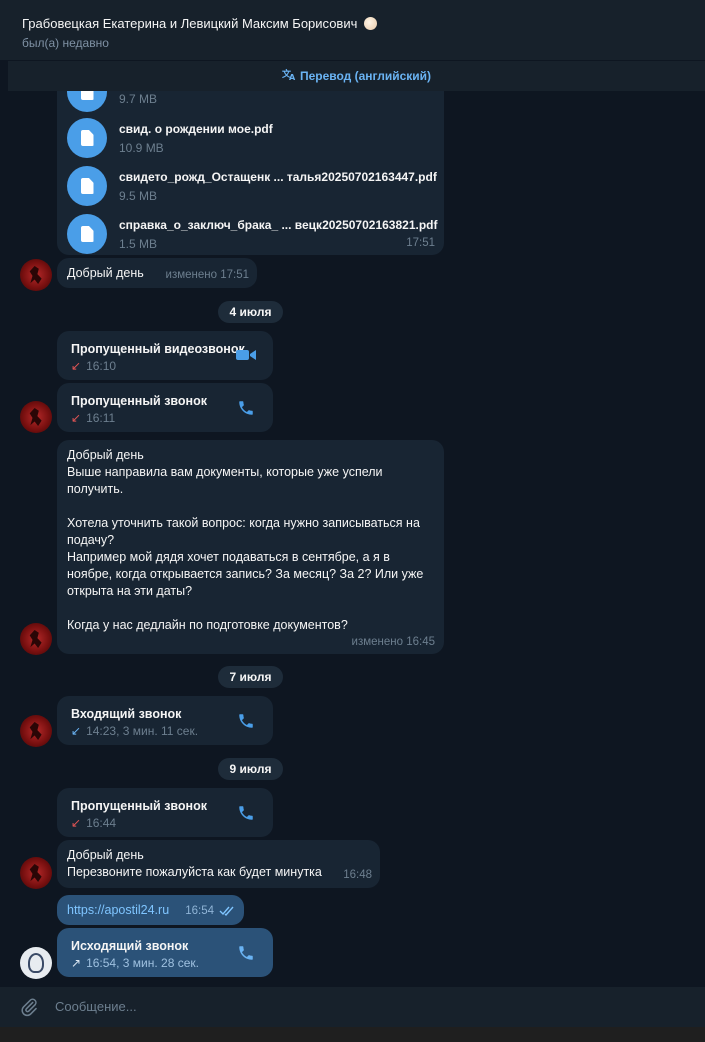 Image resolution: width=705 pixels, height=1042 pixels. What do you see at coordinates (246, 357) in the screenshot?
I see `video-camera-icon` at bounding box center [246, 357].